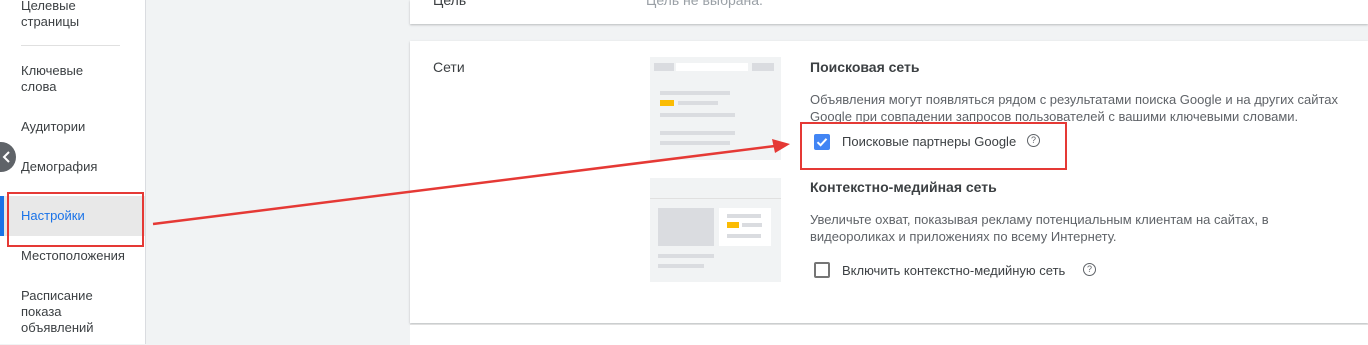 This screenshot has height=345, width=1368. I want to click on annotation-arrow, so click(471, 182).